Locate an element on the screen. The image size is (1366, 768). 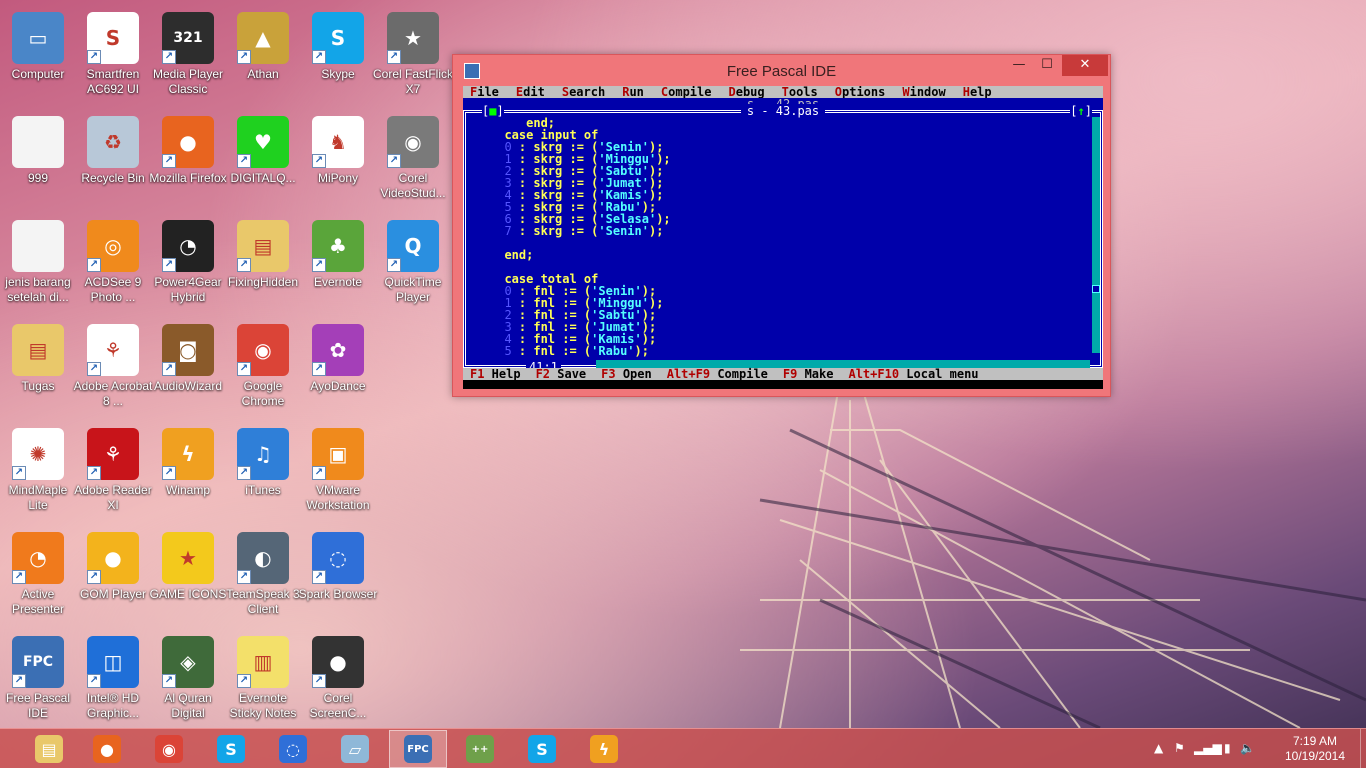
code-tail: ); is located at coordinates (656, 231).